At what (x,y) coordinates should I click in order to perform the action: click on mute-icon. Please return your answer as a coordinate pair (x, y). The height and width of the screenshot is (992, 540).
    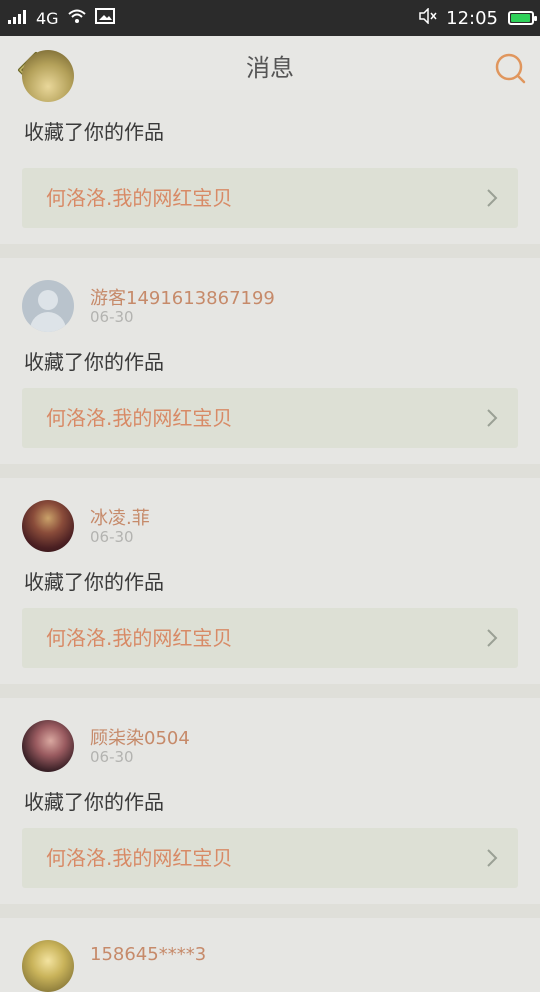
    Looking at the image, I should click on (428, 17).